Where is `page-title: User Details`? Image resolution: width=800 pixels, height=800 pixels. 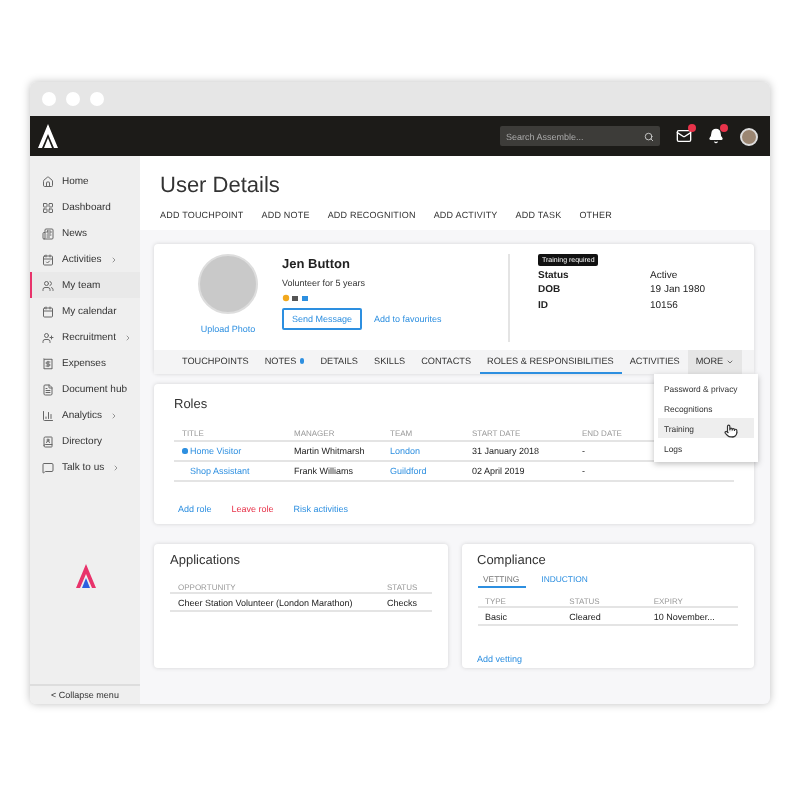
page-title: User Details is located at coordinates (221, 186).